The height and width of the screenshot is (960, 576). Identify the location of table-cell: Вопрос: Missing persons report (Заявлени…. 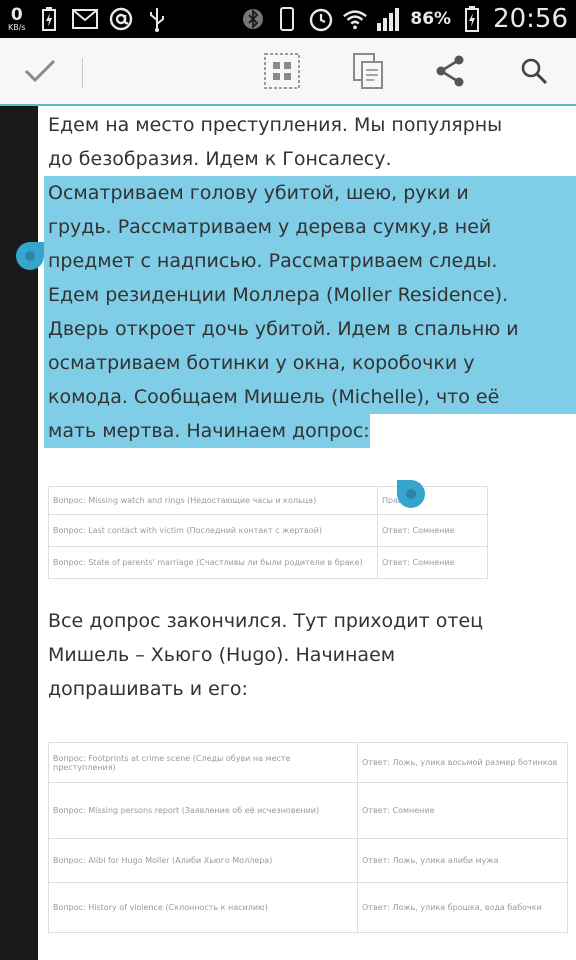
(203, 810).